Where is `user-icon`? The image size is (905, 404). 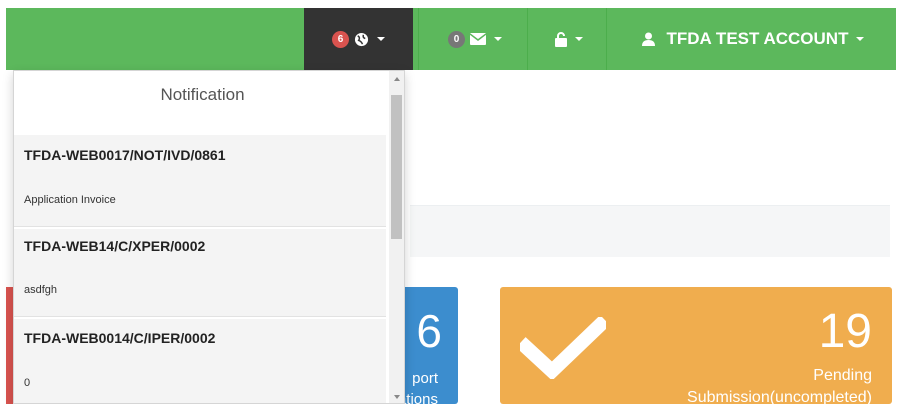 user-icon is located at coordinates (648, 39).